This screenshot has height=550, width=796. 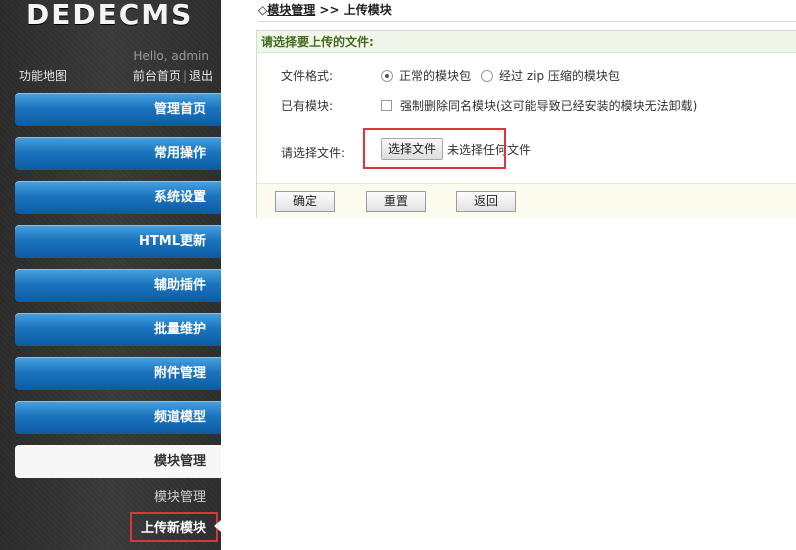 I want to click on format-options: 正常的模块包 经过 zip 压缩的模块包, so click(x=500, y=75).